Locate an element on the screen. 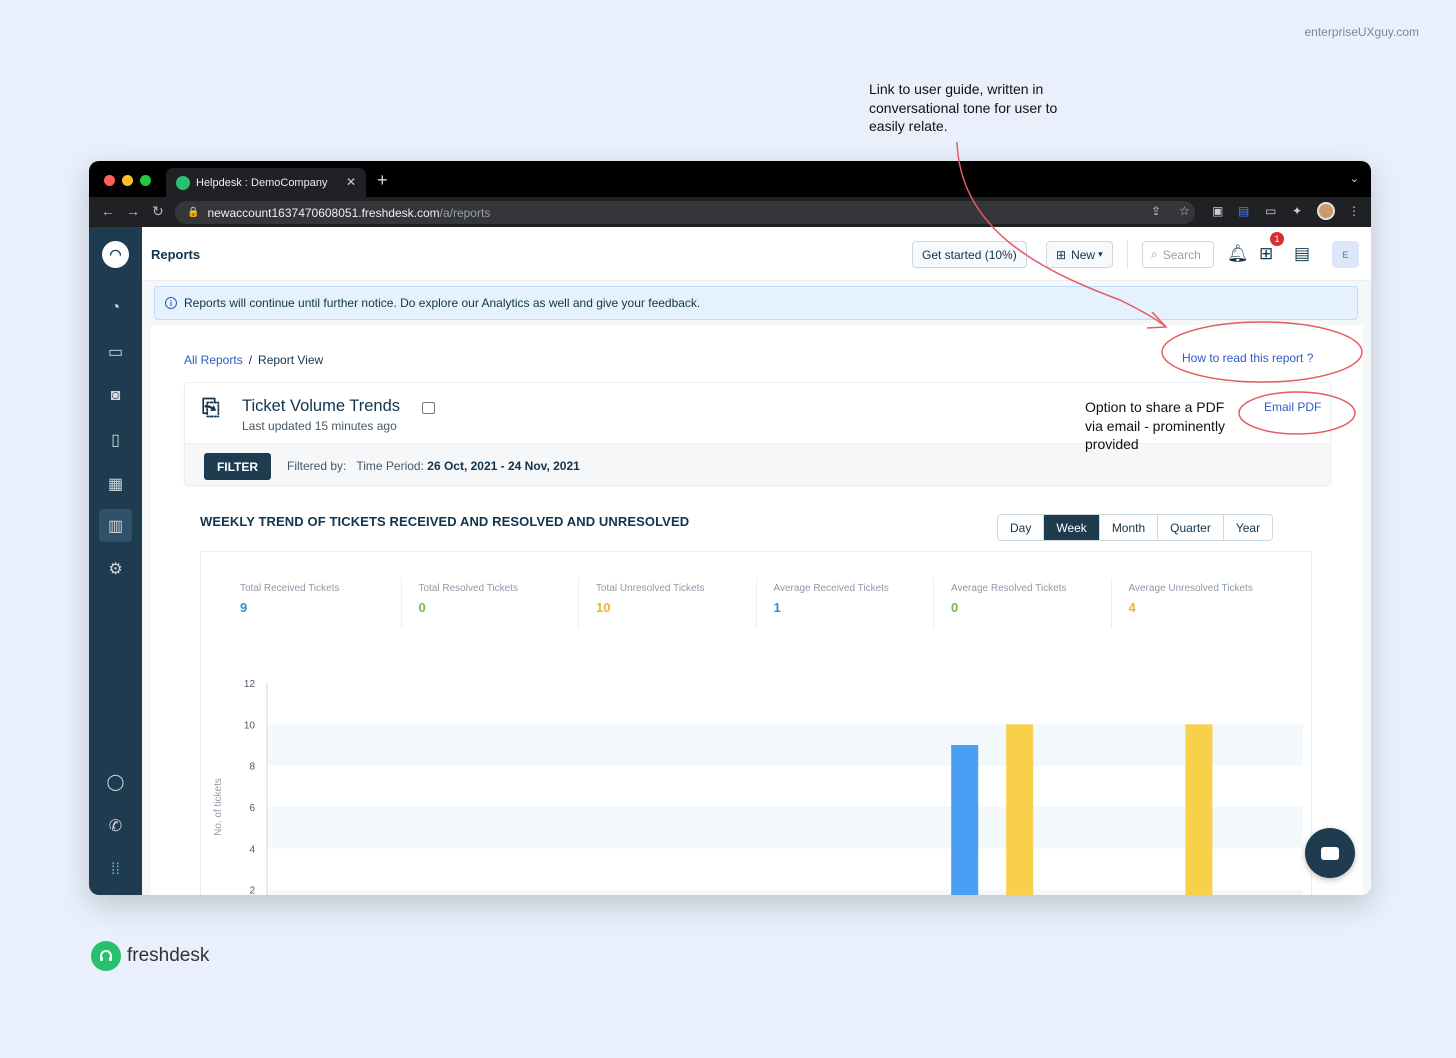 The width and height of the screenshot is (1456, 1058). stat-label: Total Resolved Tickets is located at coordinates (468, 588).